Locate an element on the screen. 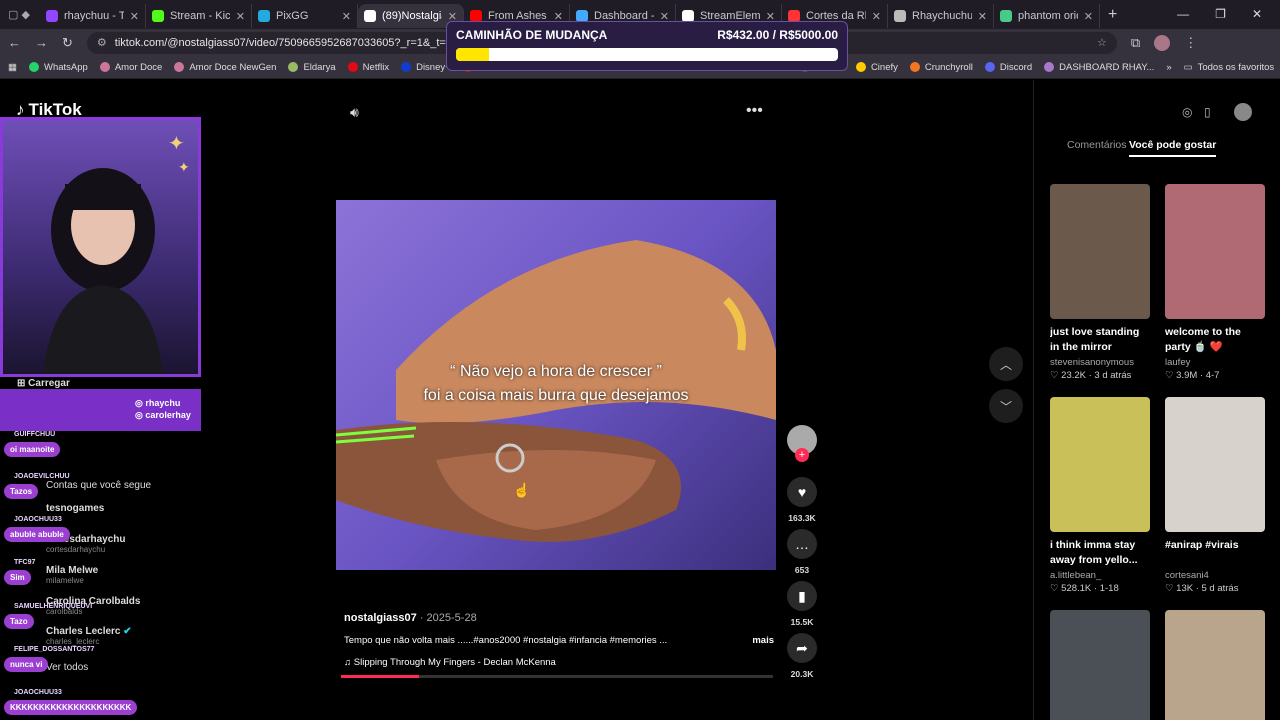  bookmark-item: Cinefy is located at coordinates (876, 67).